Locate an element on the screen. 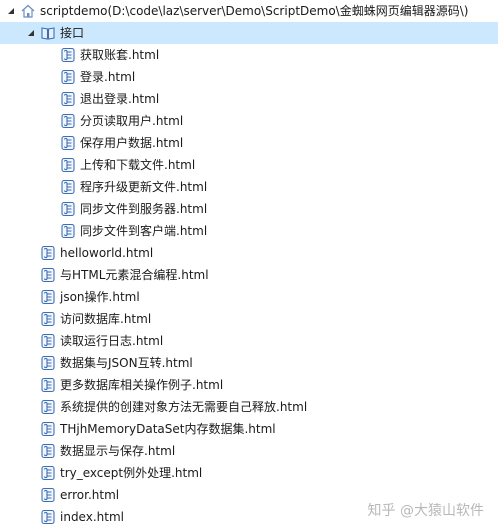 Image resolution: width=498 pixels, height=528 pixels. folder-child-item: 退出登录.html is located at coordinates (249, 99).